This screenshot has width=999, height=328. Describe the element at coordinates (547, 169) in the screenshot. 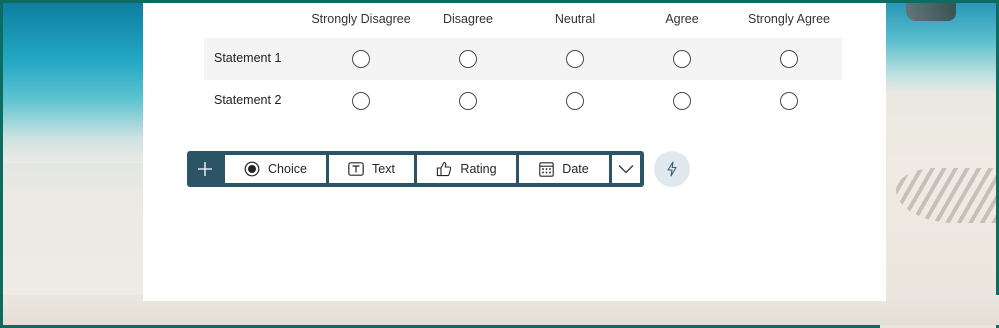

I see `calendar-icon` at that location.